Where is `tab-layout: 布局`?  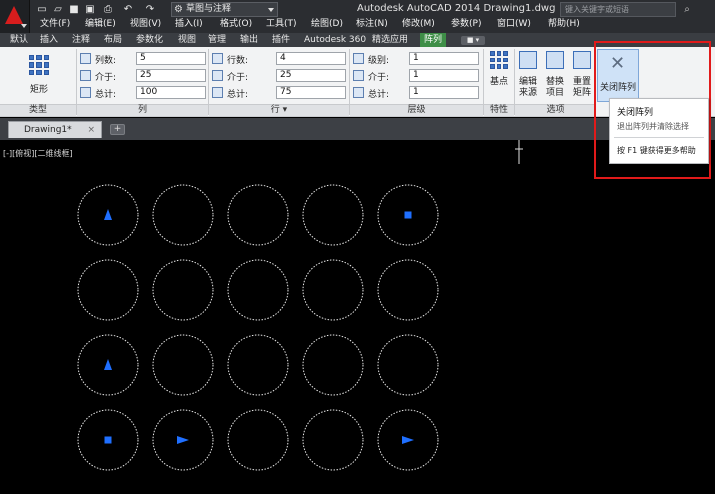 tab-layout: 布局 is located at coordinates (113, 40).